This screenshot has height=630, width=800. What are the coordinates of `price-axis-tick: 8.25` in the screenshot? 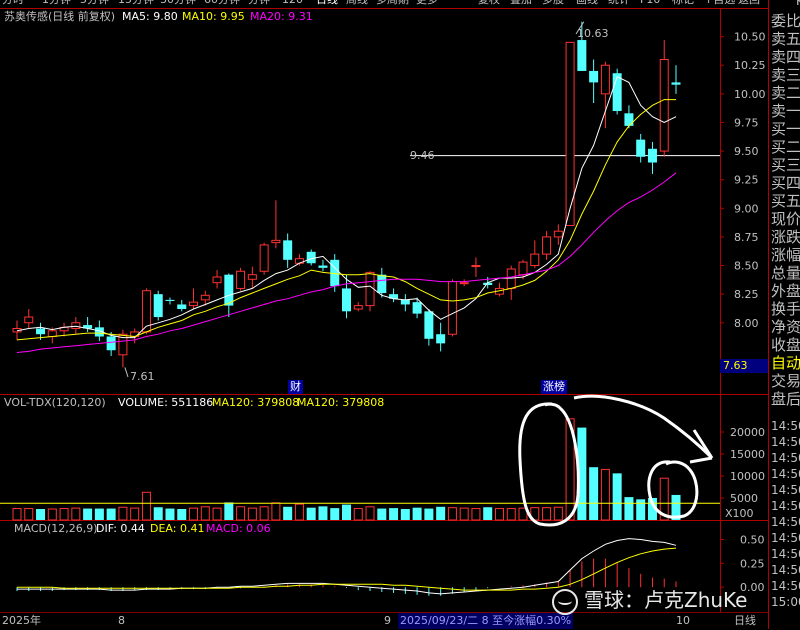 It's located at (746, 294).